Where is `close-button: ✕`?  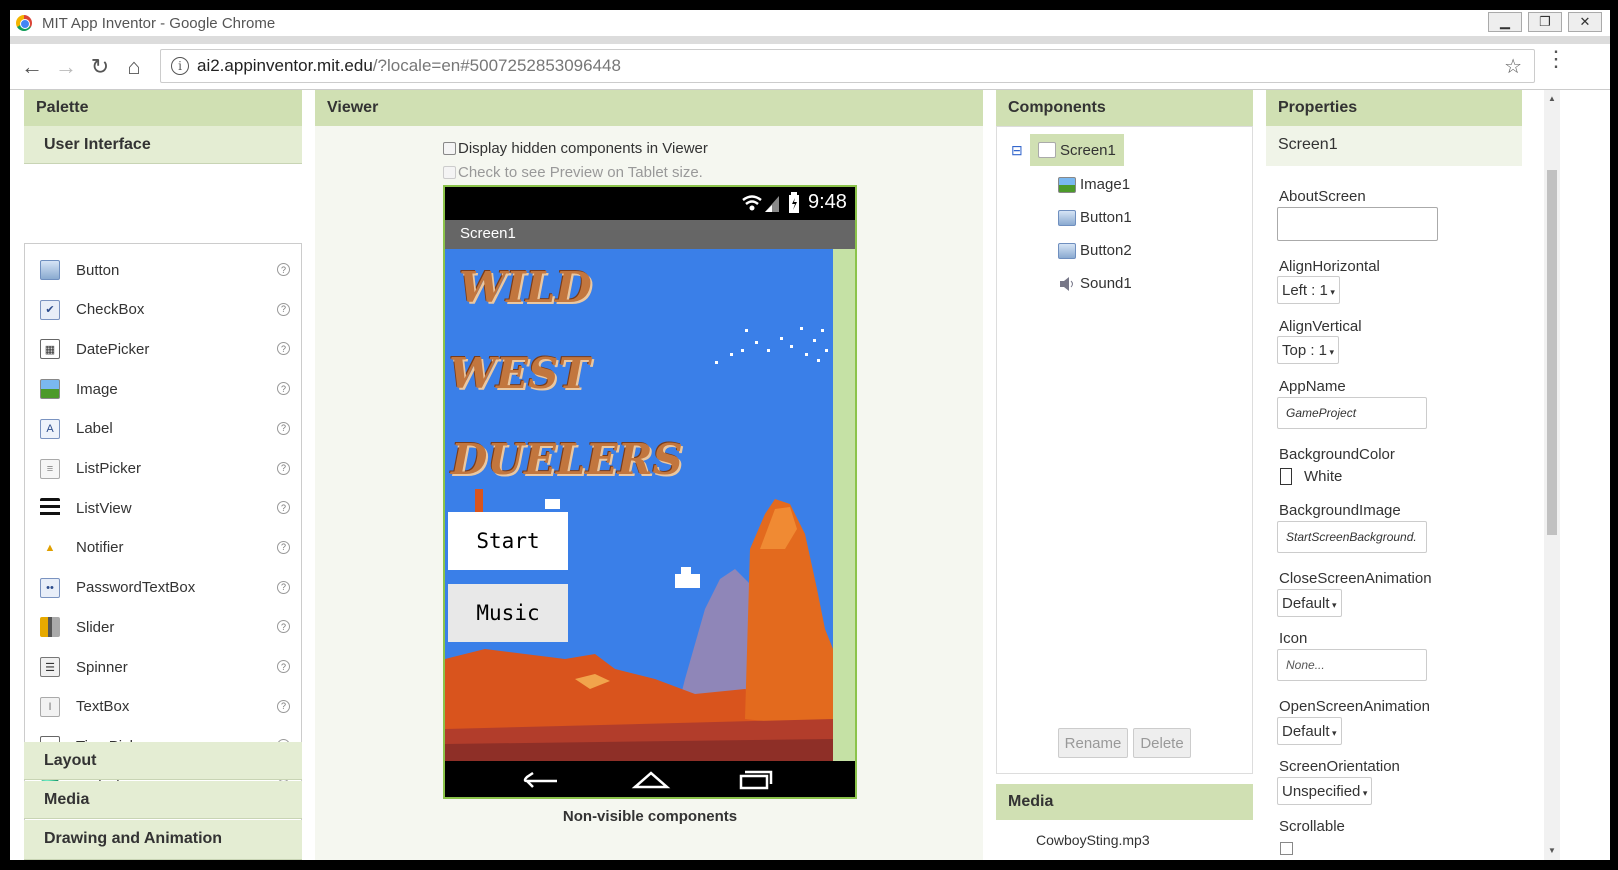 close-button: ✕ is located at coordinates (1585, 22).